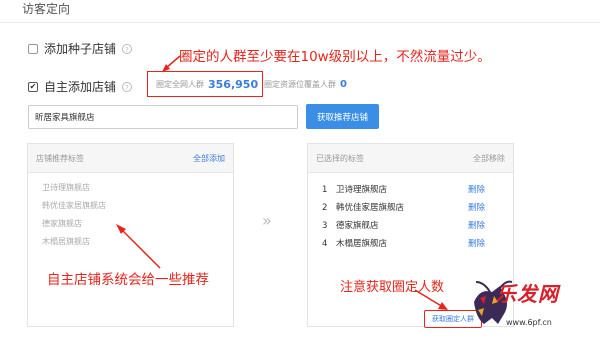 The height and width of the screenshot is (339, 600). Describe the element at coordinates (171, 63) in the screenshot. I see `arrow-to-audience` at that location.